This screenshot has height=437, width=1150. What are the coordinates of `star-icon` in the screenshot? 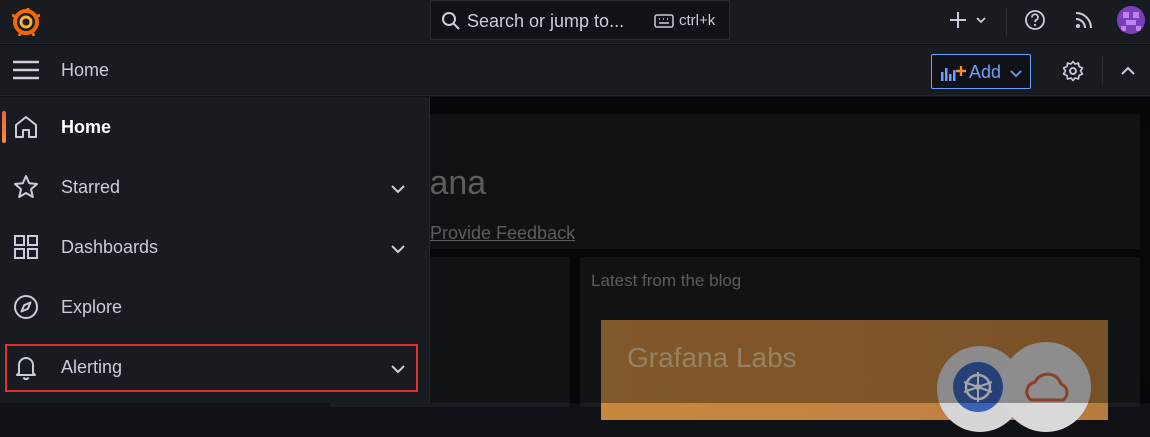 It's located at (26, 189).